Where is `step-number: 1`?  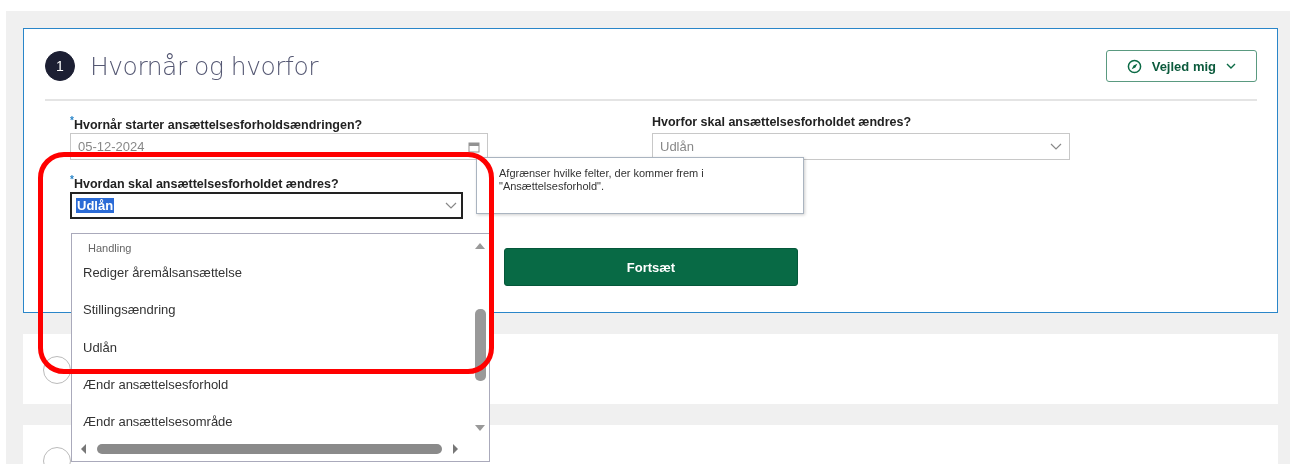 step-number: 1 is located at coordinates (60, 66).